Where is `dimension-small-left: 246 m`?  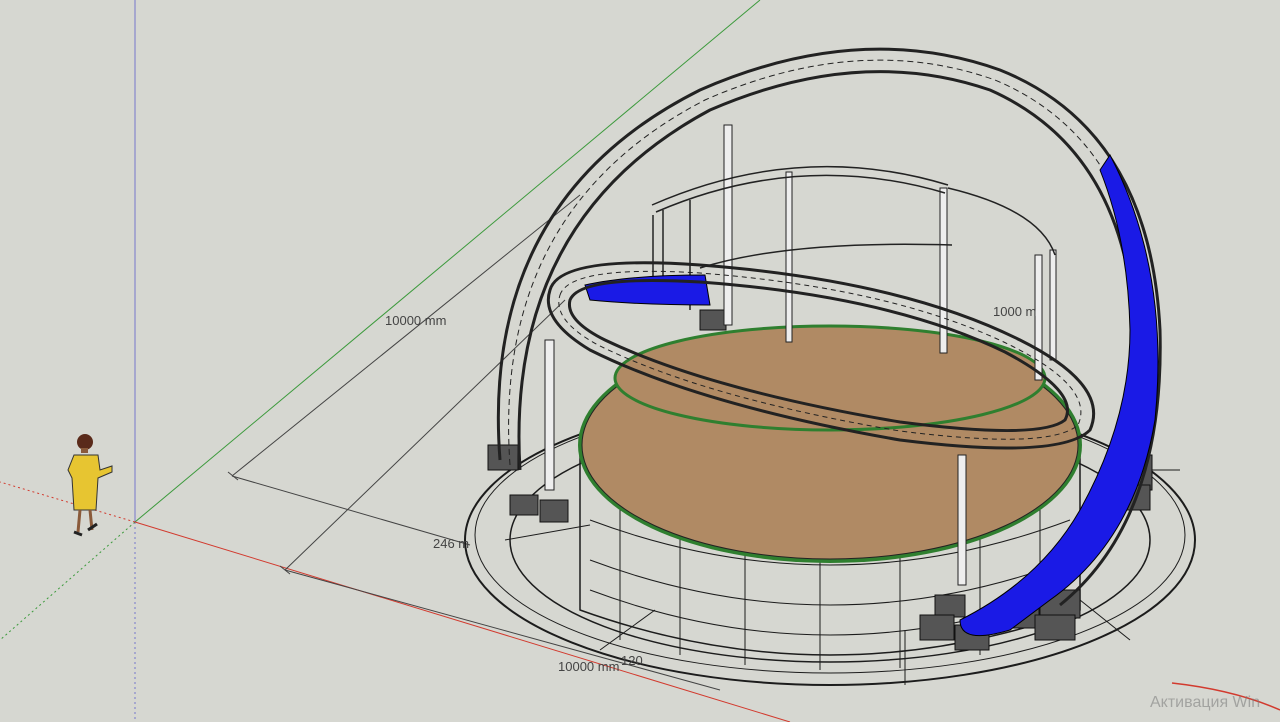 dimension-small-left: 246 m is located at coordinates (451, 543).